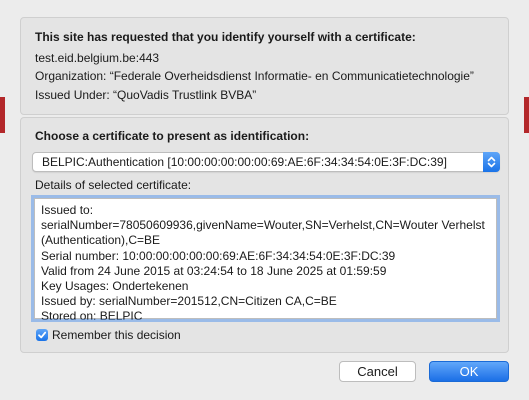  What do you see at coordinates (469, 371) in the screenshot?
I see `ok-button: OK` at bounding box center [469, 371].